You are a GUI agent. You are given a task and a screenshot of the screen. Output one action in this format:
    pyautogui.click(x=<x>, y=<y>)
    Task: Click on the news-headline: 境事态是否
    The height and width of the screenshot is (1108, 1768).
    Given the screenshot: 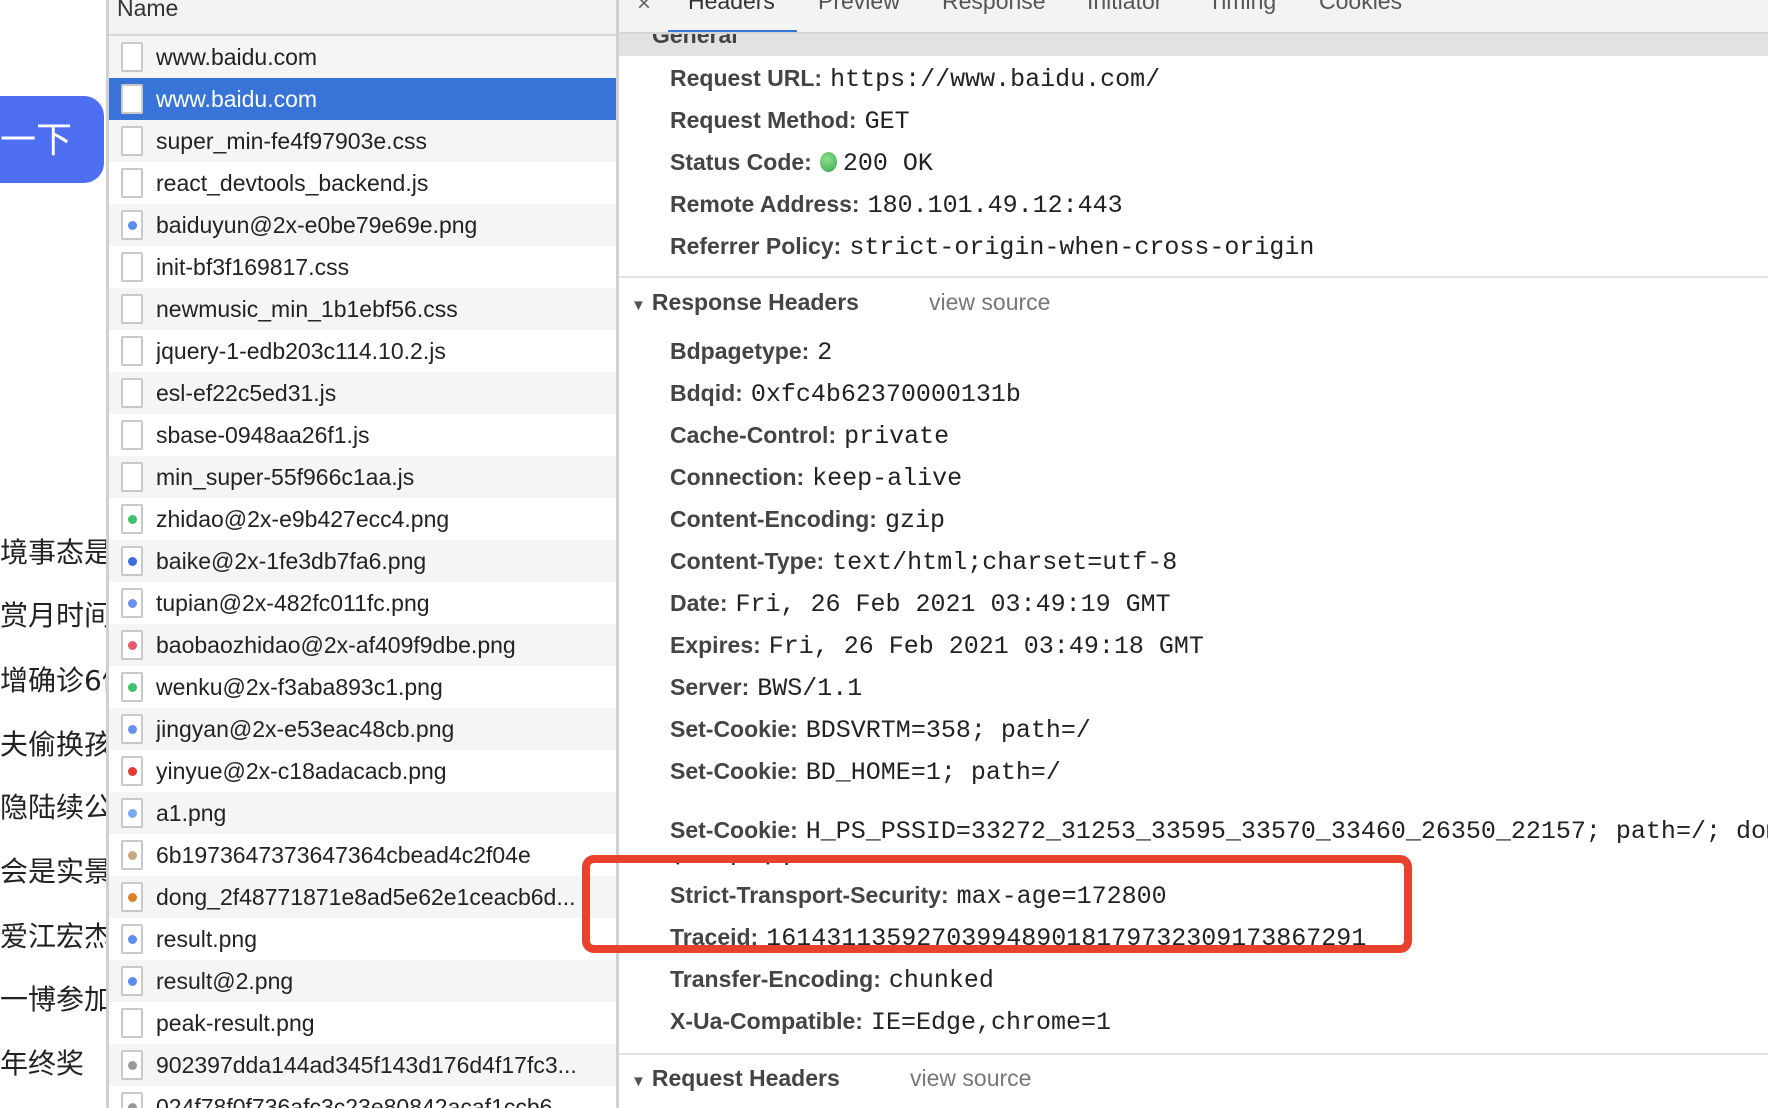 What is the action you would take?
    pyautogui.click(x=53, y=551)
    